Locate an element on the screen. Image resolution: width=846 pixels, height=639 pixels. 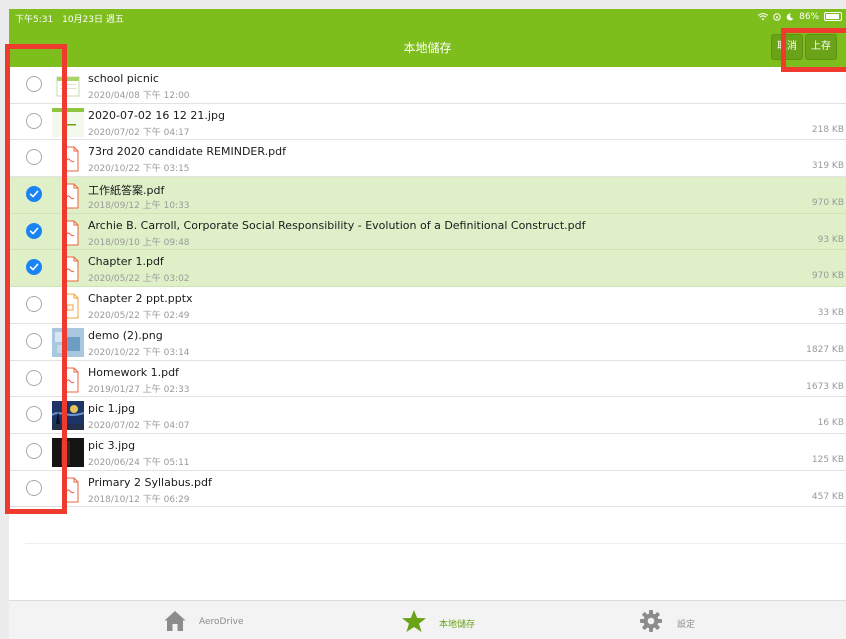
tab-aerodrive: AeroDrive is located at coordinates (203, 621).